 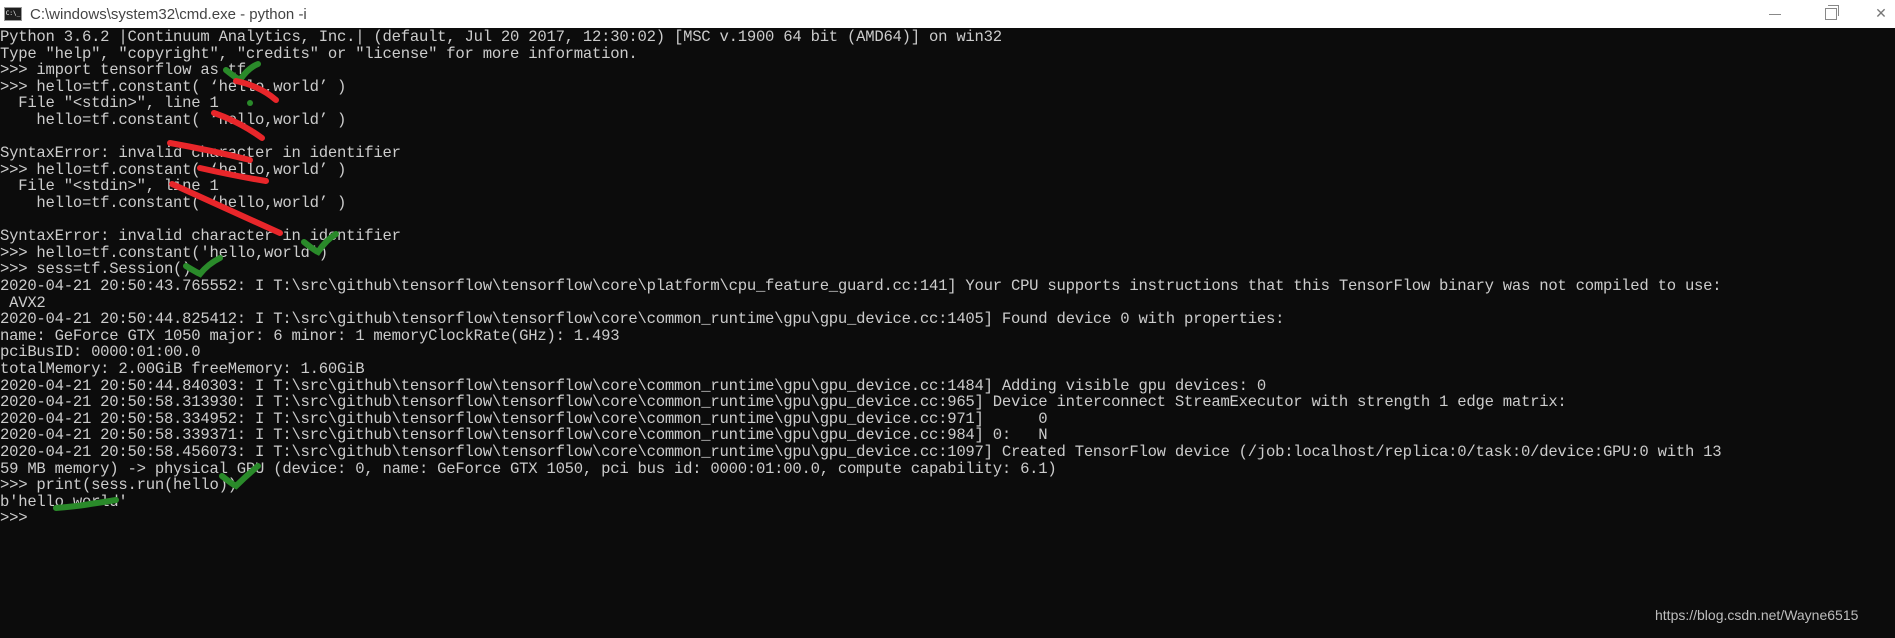 What do you see at coordinates (182, 369) in the screenshot?
I see `console-line: totalMemory: 2.00GiB freeMemory: 1.60GiB` at bounding box center [182, 369].